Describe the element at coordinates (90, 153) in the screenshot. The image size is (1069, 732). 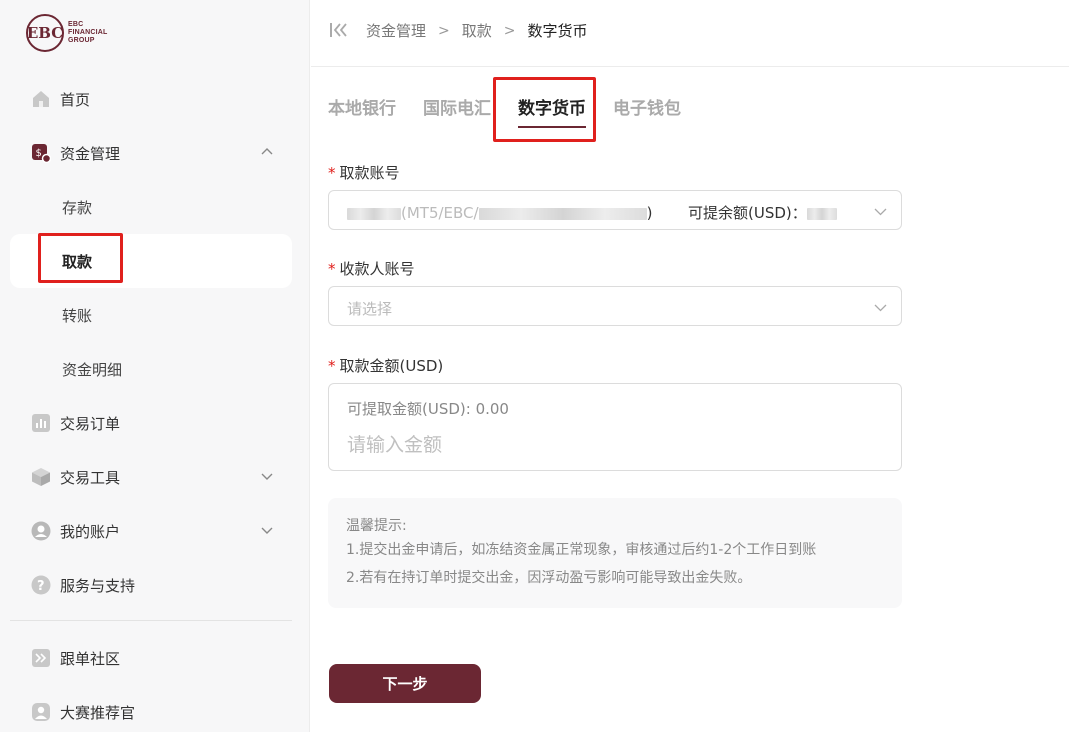
I see `sidebar-item-label: 资金管理` at that location.